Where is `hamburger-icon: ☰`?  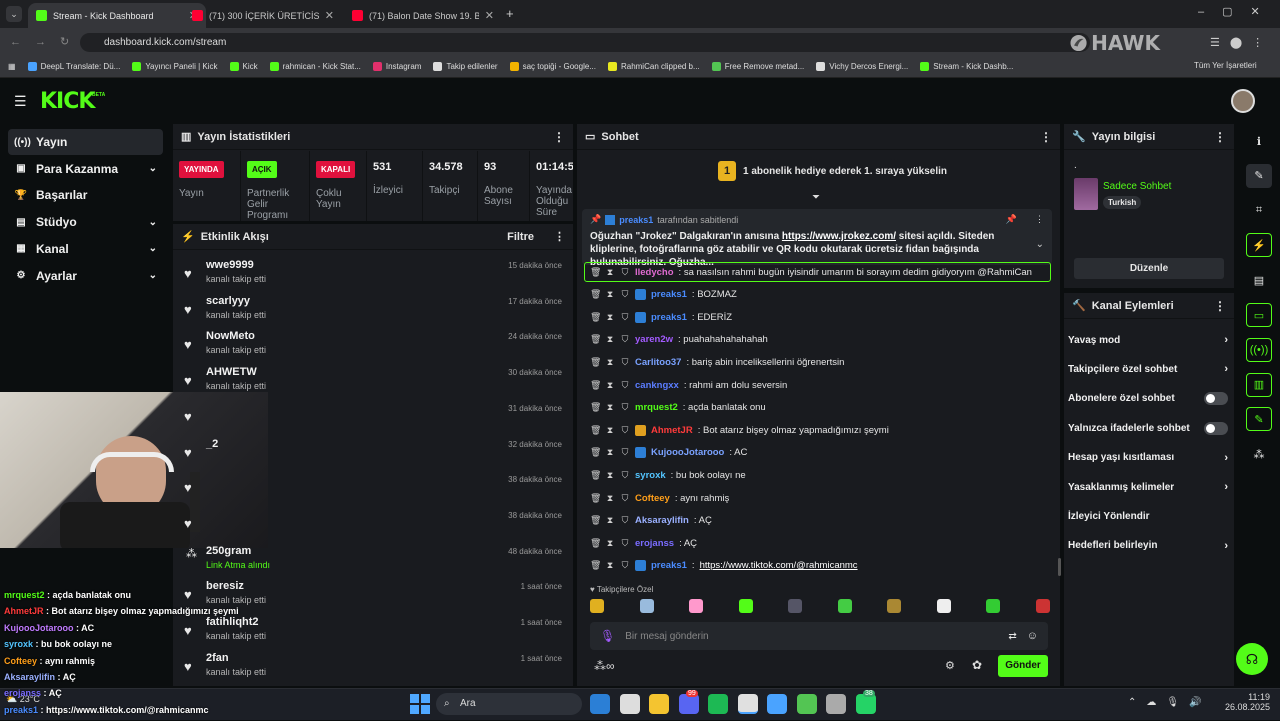
hamburger-icon: ☰ is located at coordinates (20, 101).